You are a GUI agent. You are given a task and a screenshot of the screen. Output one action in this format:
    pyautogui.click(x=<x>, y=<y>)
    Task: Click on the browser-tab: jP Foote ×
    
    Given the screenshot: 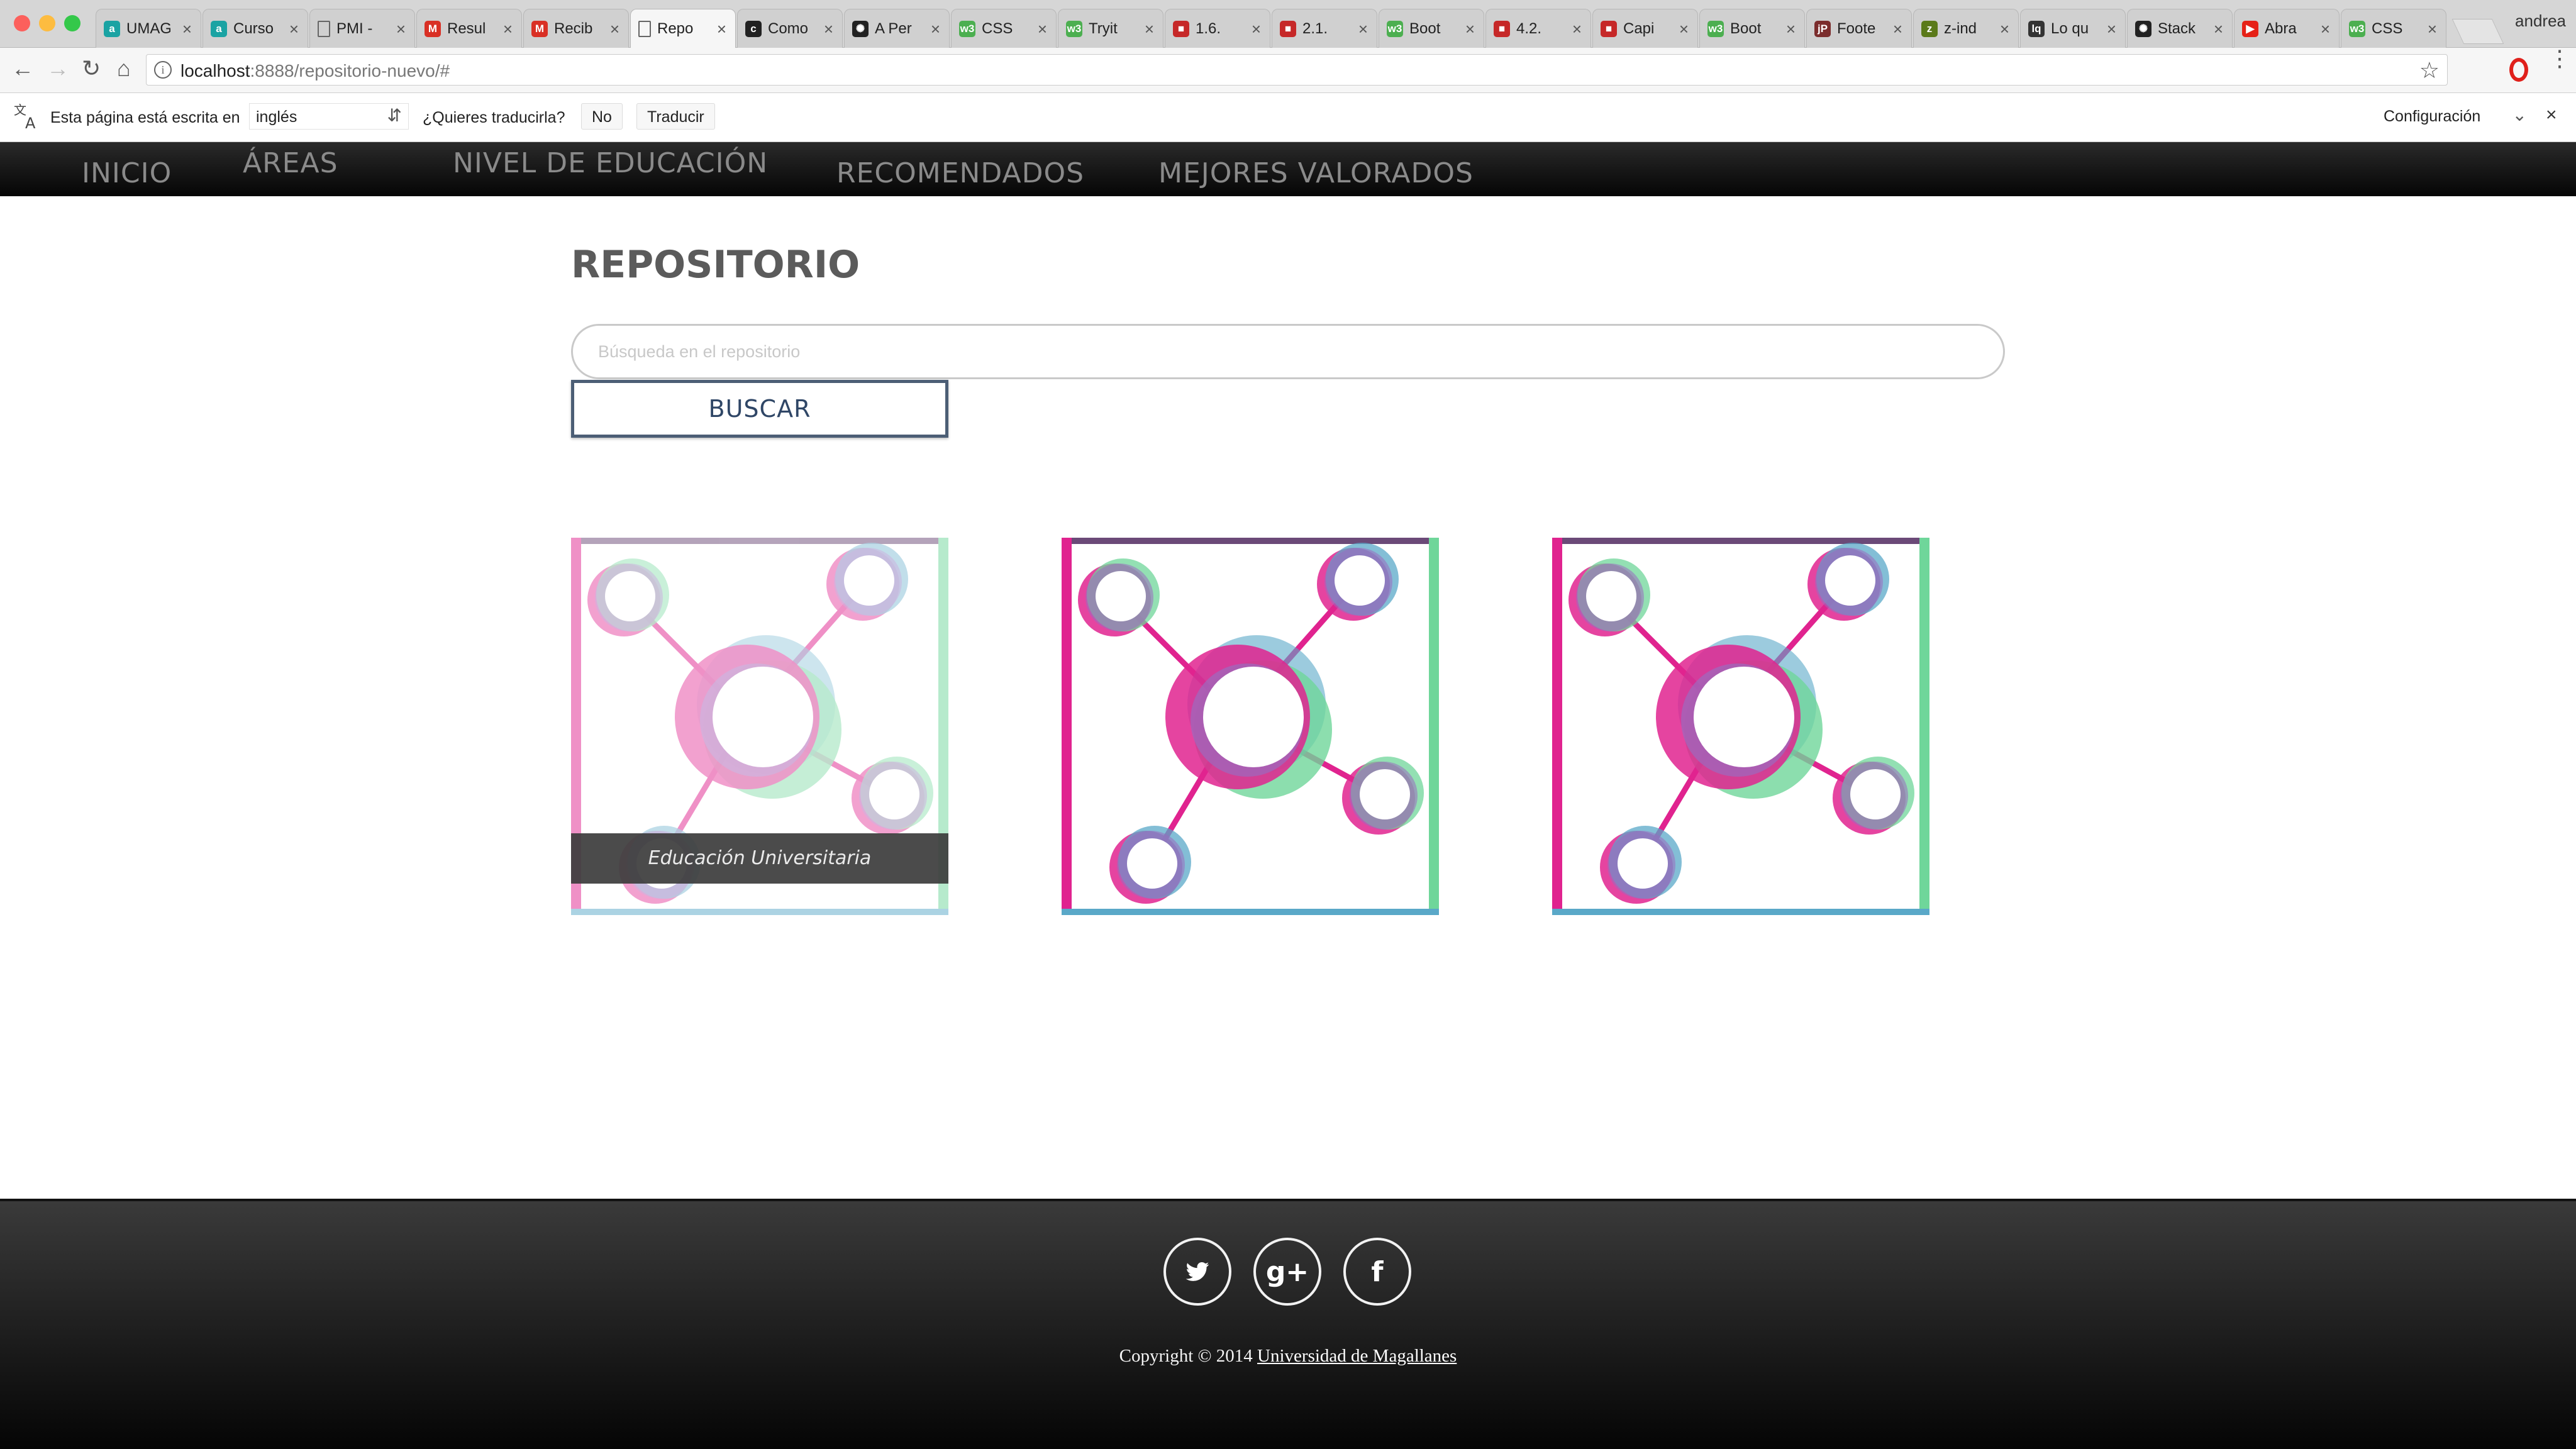 What is the action you would take?
    pyautogui.click(x=1859, y=28)
    